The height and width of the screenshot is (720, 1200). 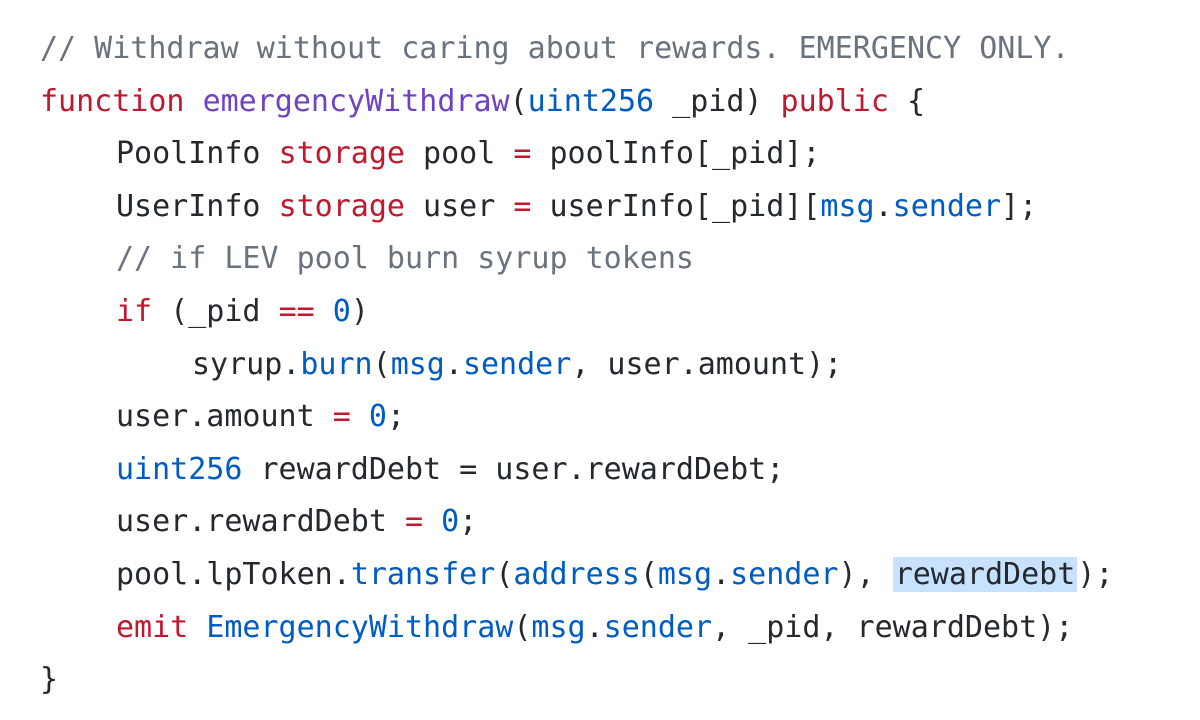 What do you see at coordinates (112, 101) in the screenshot?
I see `code-token: function` at bounding box center [112, 101].